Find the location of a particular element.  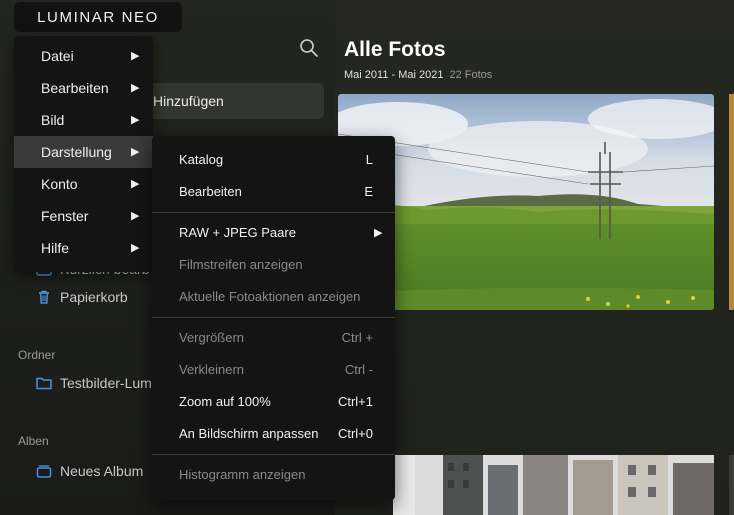

sidebar-item-label: Papierkorb is located at coordinates (94, 297).